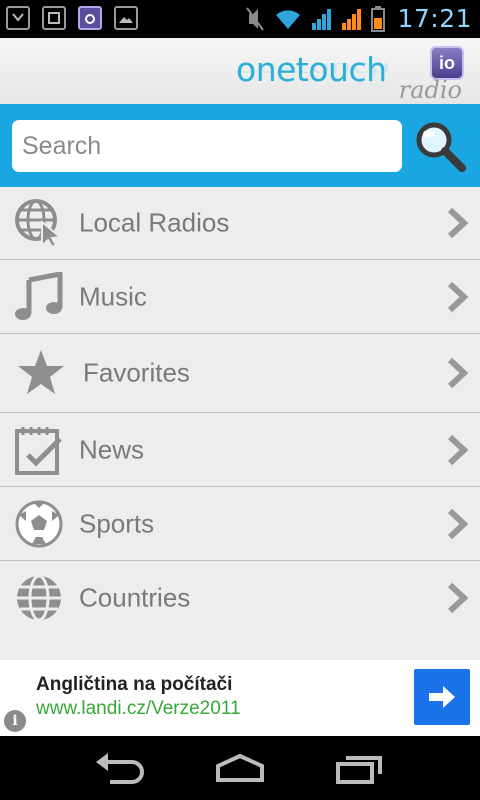  I want to click on search-bar, so click(240, 145).